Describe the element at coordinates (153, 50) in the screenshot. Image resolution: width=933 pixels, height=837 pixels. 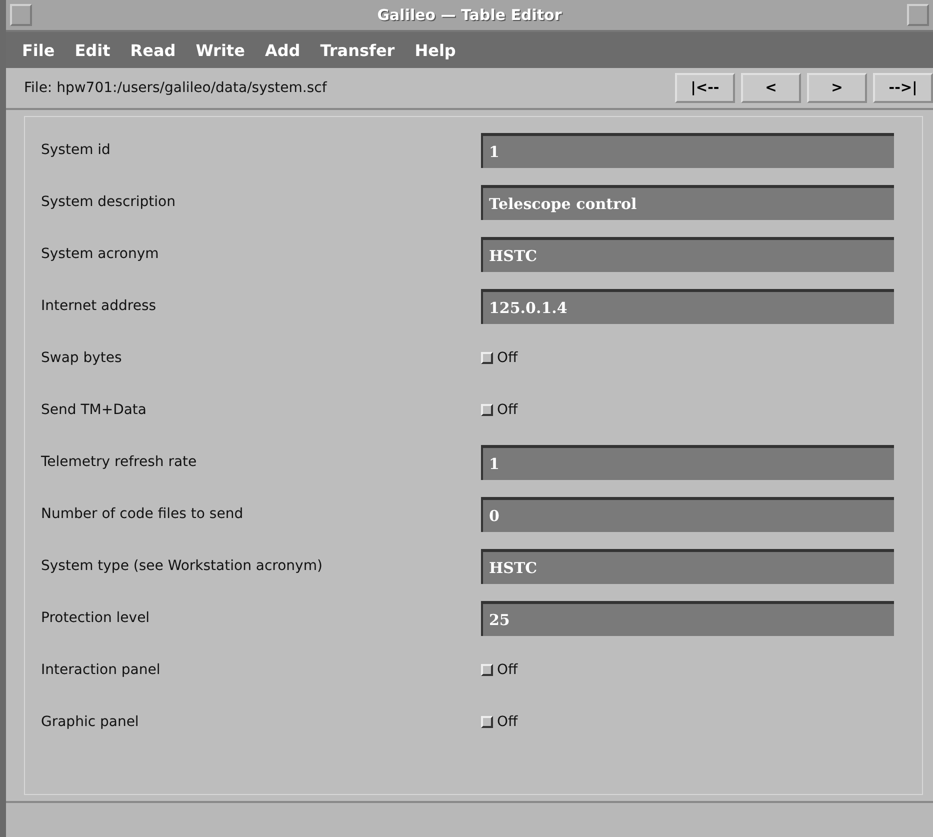
I see `menu-item: Read` at that location.